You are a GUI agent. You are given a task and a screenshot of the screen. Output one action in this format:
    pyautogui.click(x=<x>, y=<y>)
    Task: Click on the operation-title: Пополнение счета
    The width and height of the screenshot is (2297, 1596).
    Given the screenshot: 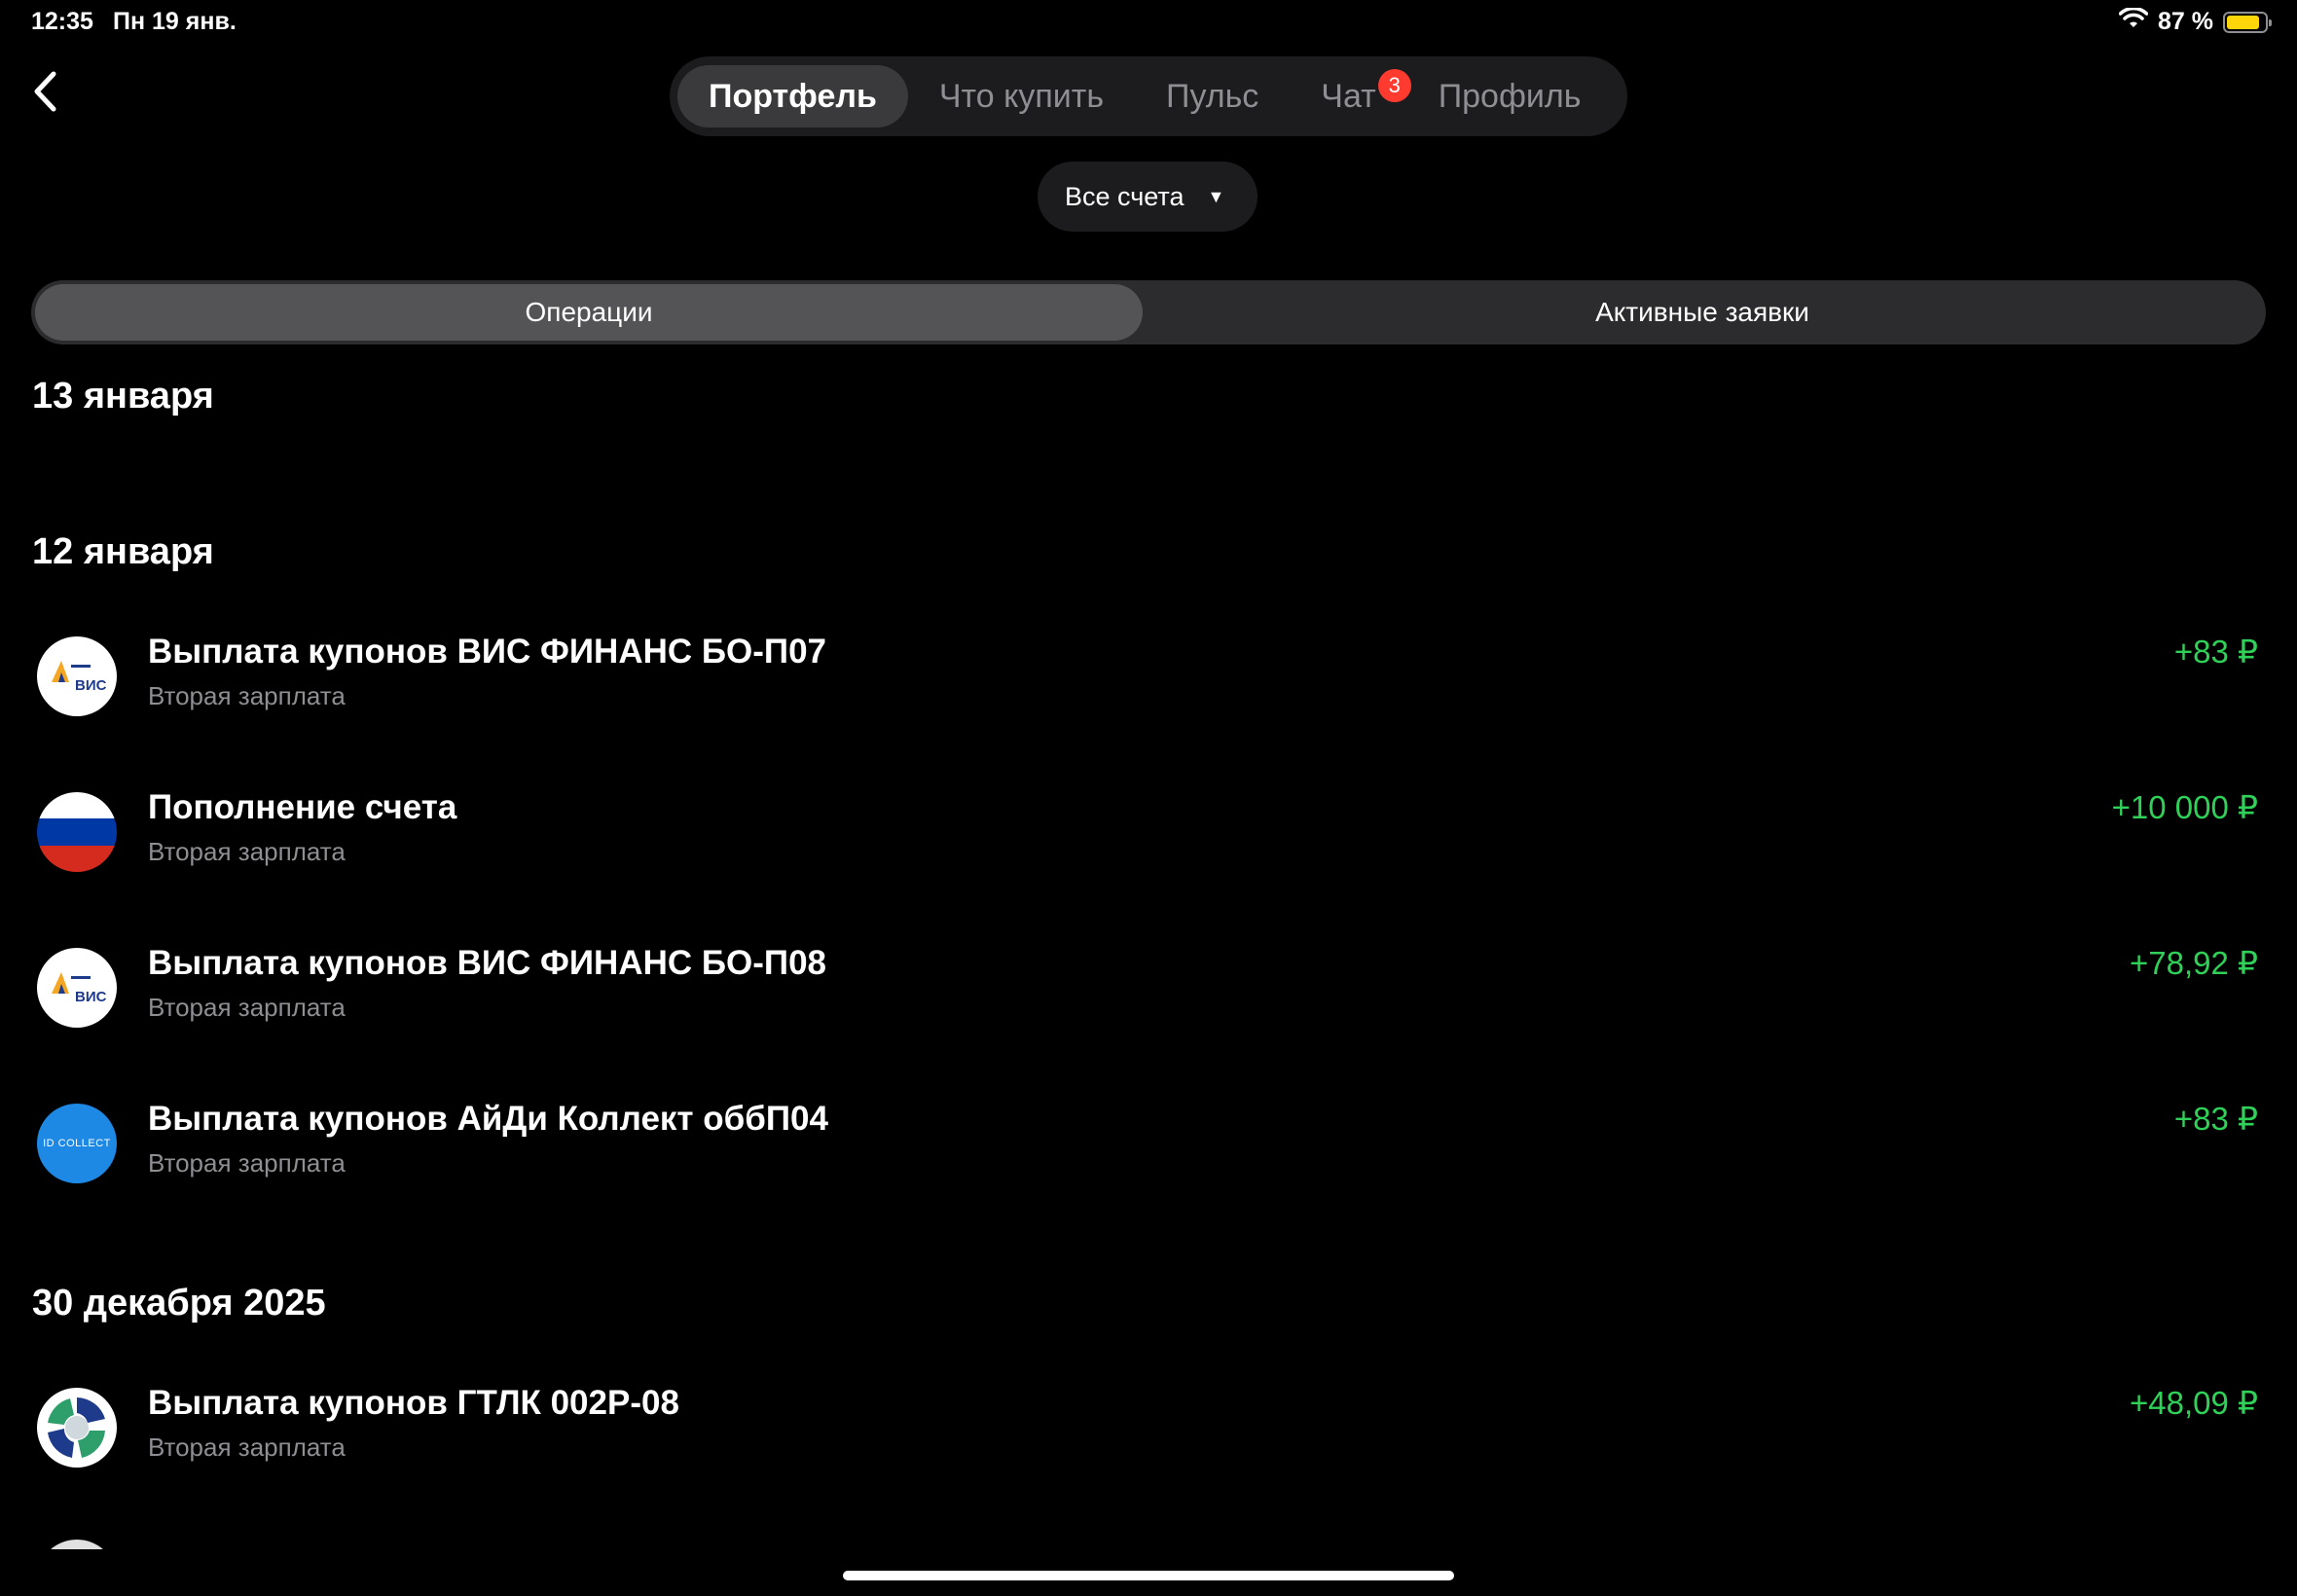 What is the action you would take?
    pyautogui.click(x=302, y=807)
    